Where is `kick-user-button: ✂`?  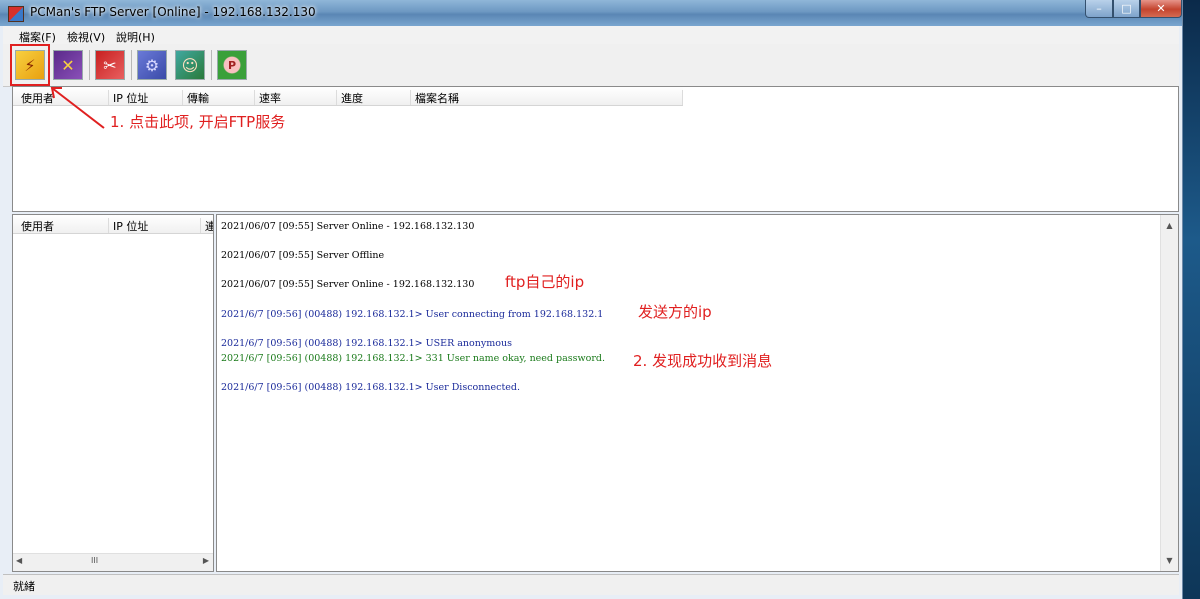 kick-user-button: ✂ is located at coordinates (110, 65).